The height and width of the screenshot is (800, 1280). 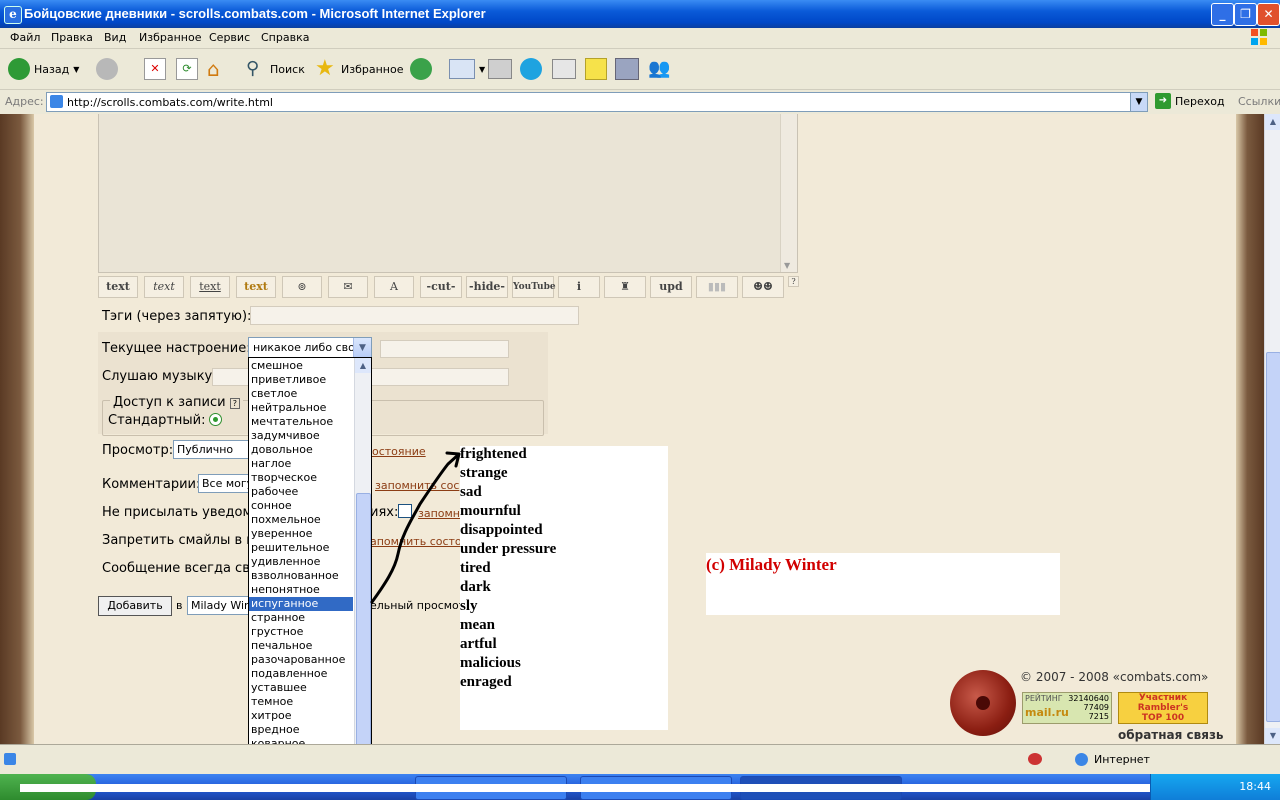 What do you see at coordinates (439, 513) in the screenshot?
I see `notify-remember-link: запомн` at bounding box center [439, 513].